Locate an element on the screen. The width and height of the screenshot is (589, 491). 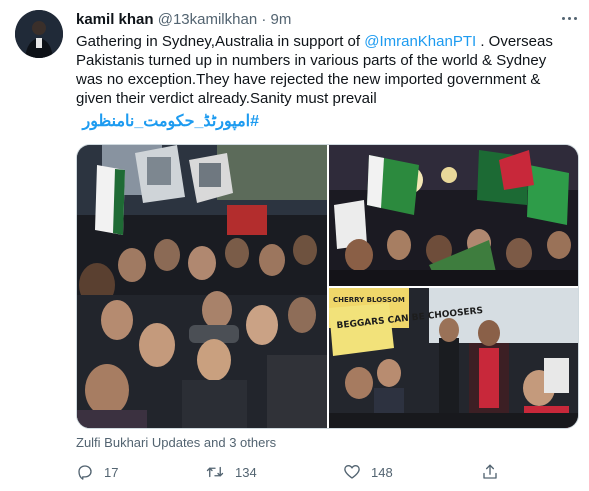
avatar is located at coordinates (39, 34).